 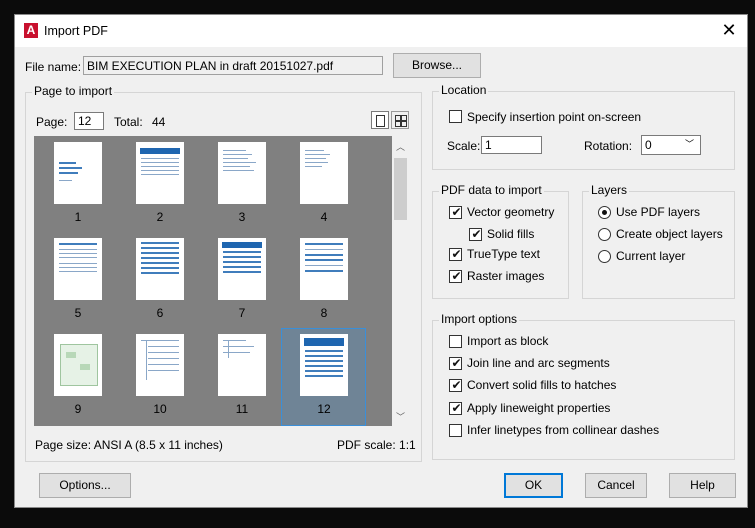 I want to click on infer-linetypes-checkbox, so click(x=455, y=430).